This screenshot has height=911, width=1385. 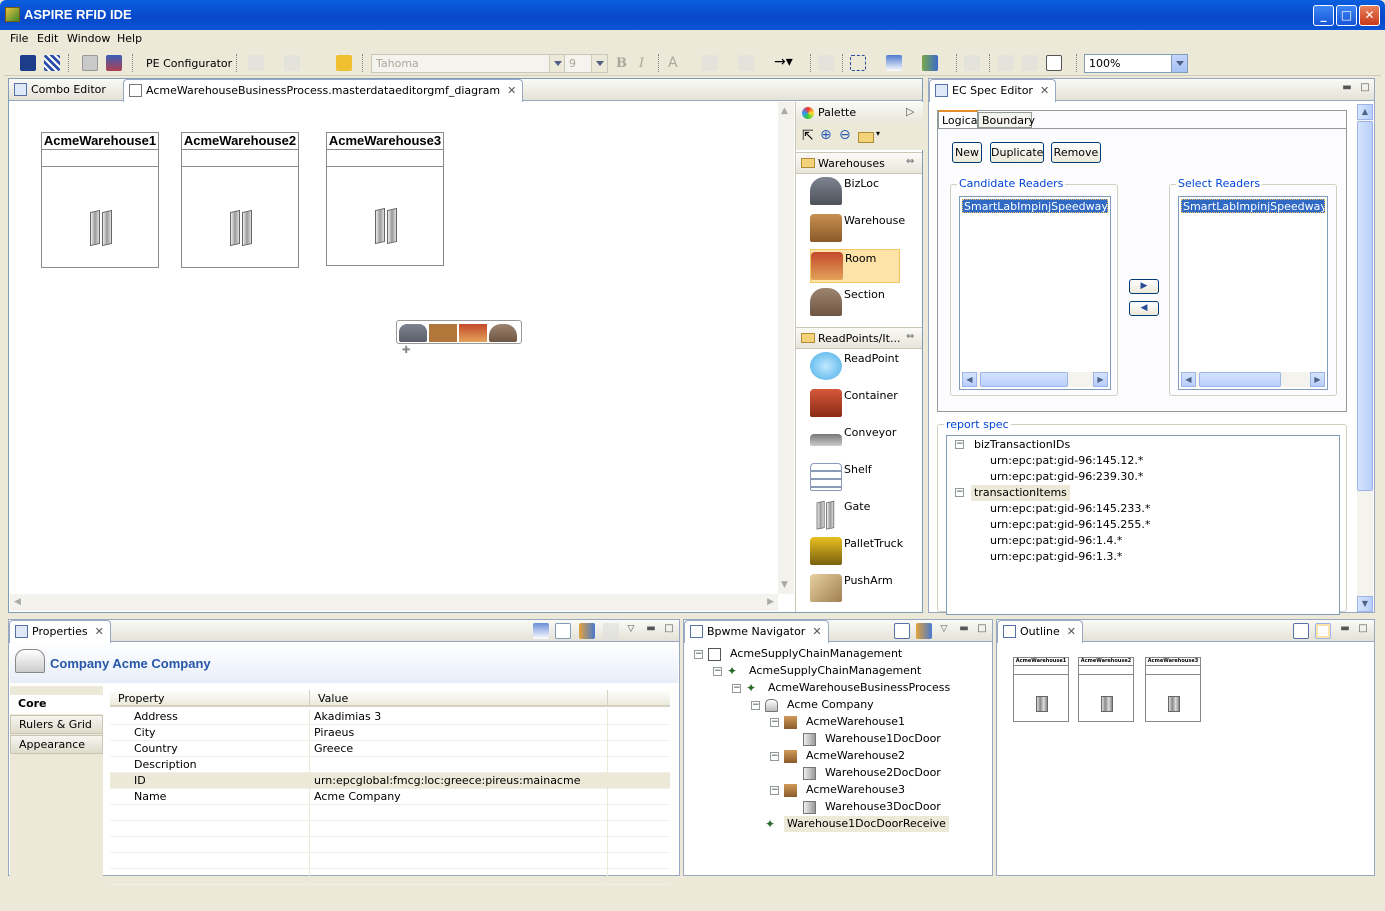 What do you see at coordinates (1323, 15) in the screenshot?
I see `minimize-button: _` at bounding box center [1323, 15].